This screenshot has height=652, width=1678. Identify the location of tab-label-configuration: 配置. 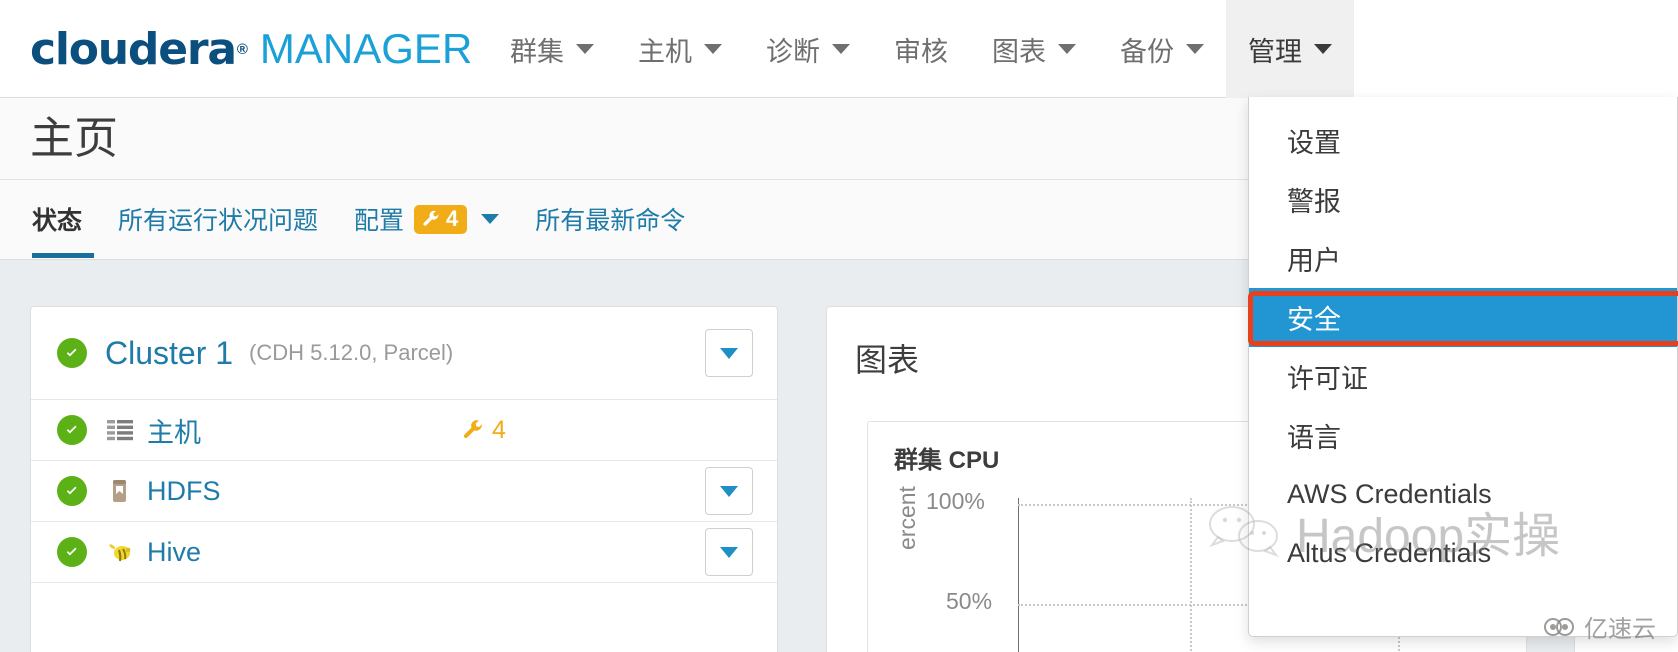
(379, 221).